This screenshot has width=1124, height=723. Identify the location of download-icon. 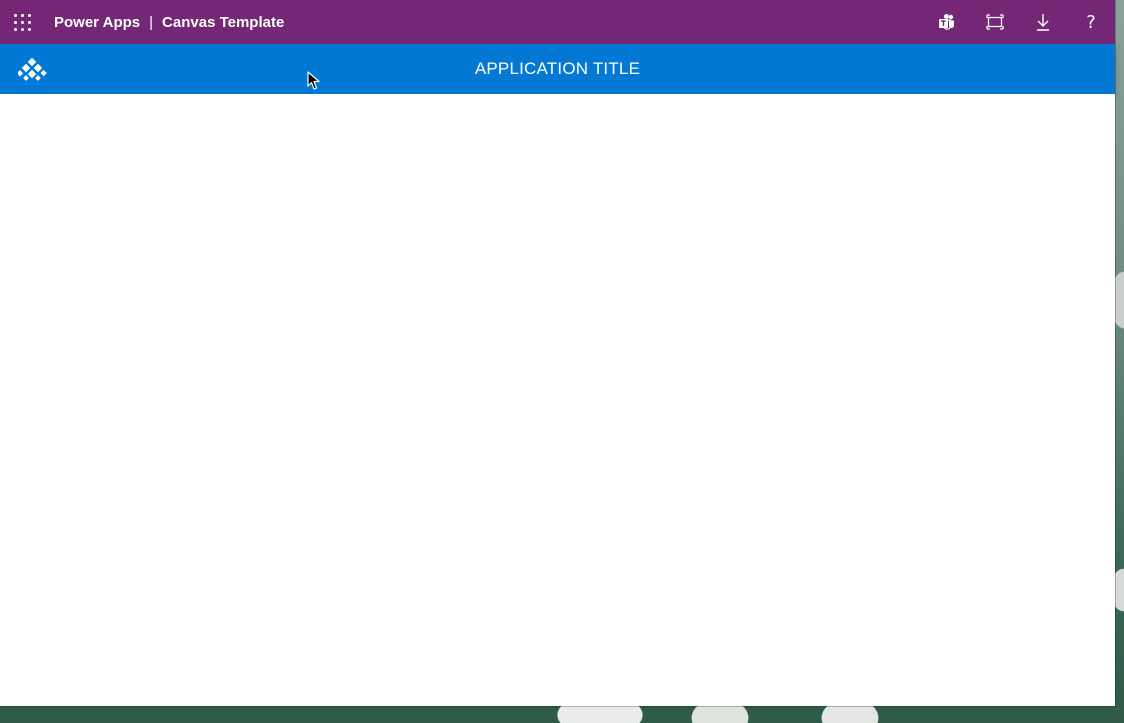
(1043, 22).